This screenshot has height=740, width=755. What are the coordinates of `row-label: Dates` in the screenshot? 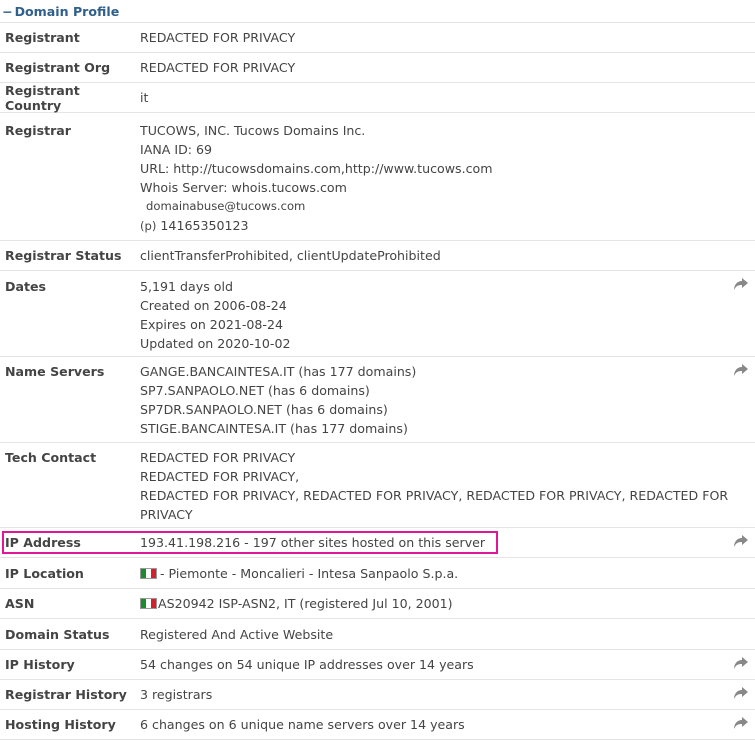 It's located at (26, 286).